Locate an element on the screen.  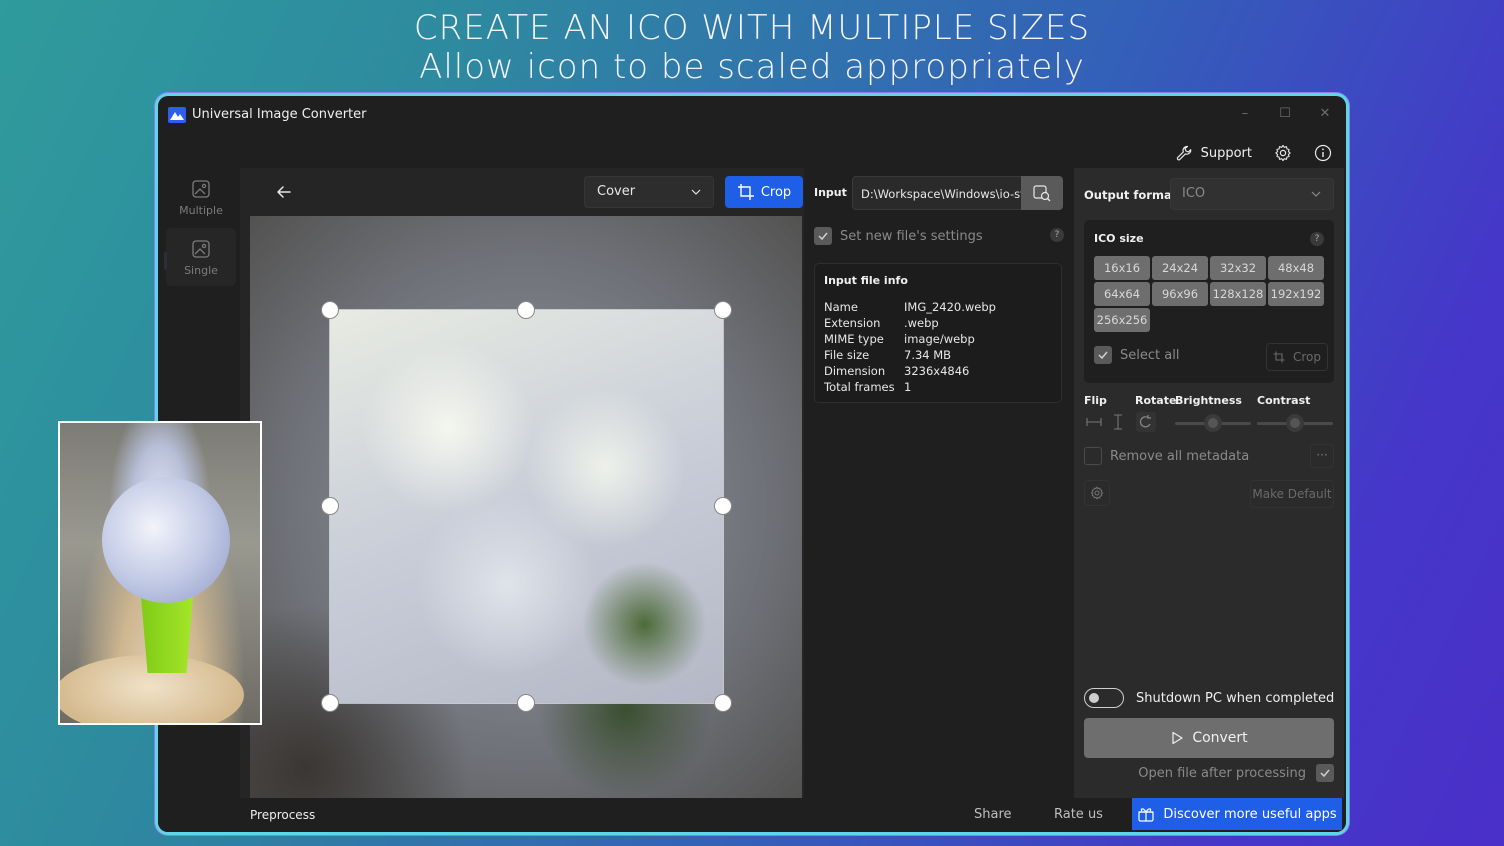
size-option-256: 256x256 is located at coordinates (1122, 320).